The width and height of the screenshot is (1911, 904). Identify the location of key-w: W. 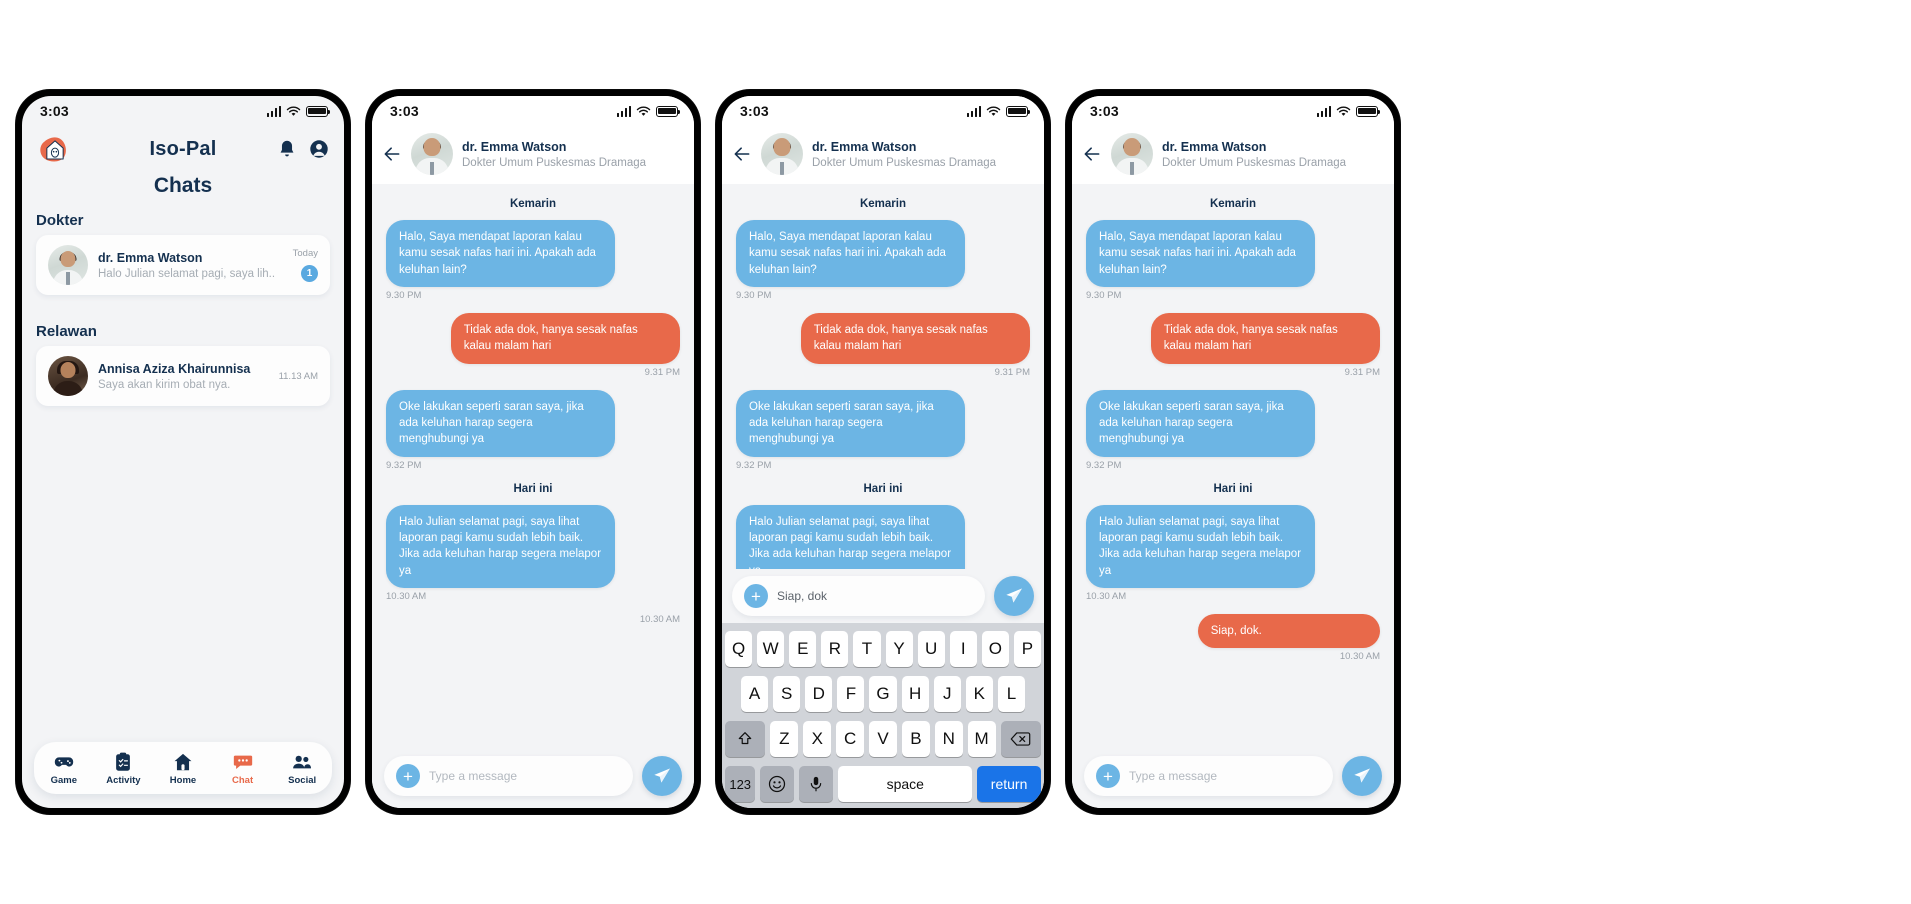
(771, 649).